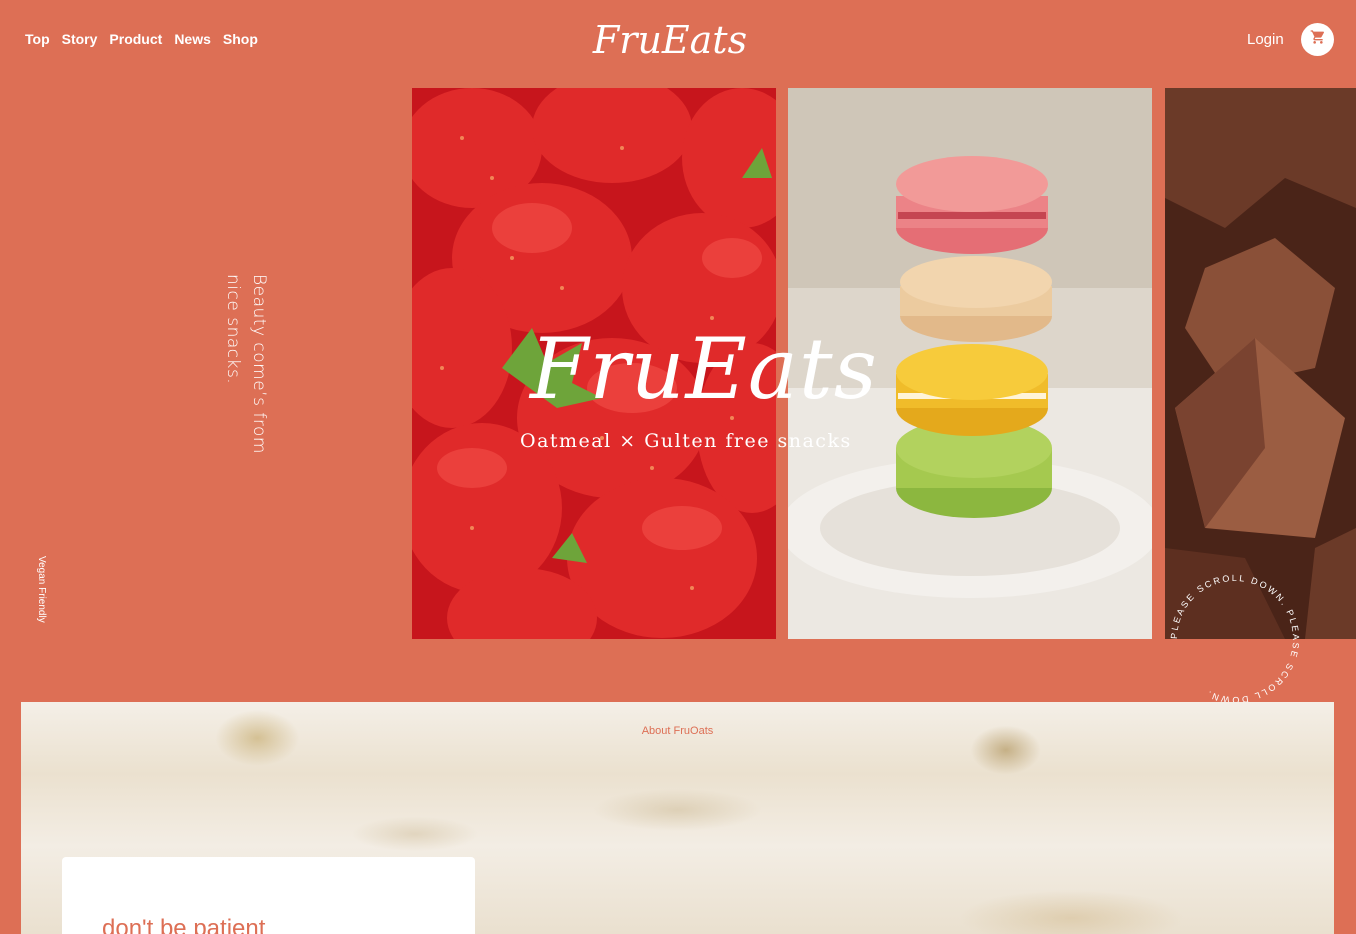 This screenshot has width=1356, height=934. I want to click on cart-icon, so click(1318, 39).